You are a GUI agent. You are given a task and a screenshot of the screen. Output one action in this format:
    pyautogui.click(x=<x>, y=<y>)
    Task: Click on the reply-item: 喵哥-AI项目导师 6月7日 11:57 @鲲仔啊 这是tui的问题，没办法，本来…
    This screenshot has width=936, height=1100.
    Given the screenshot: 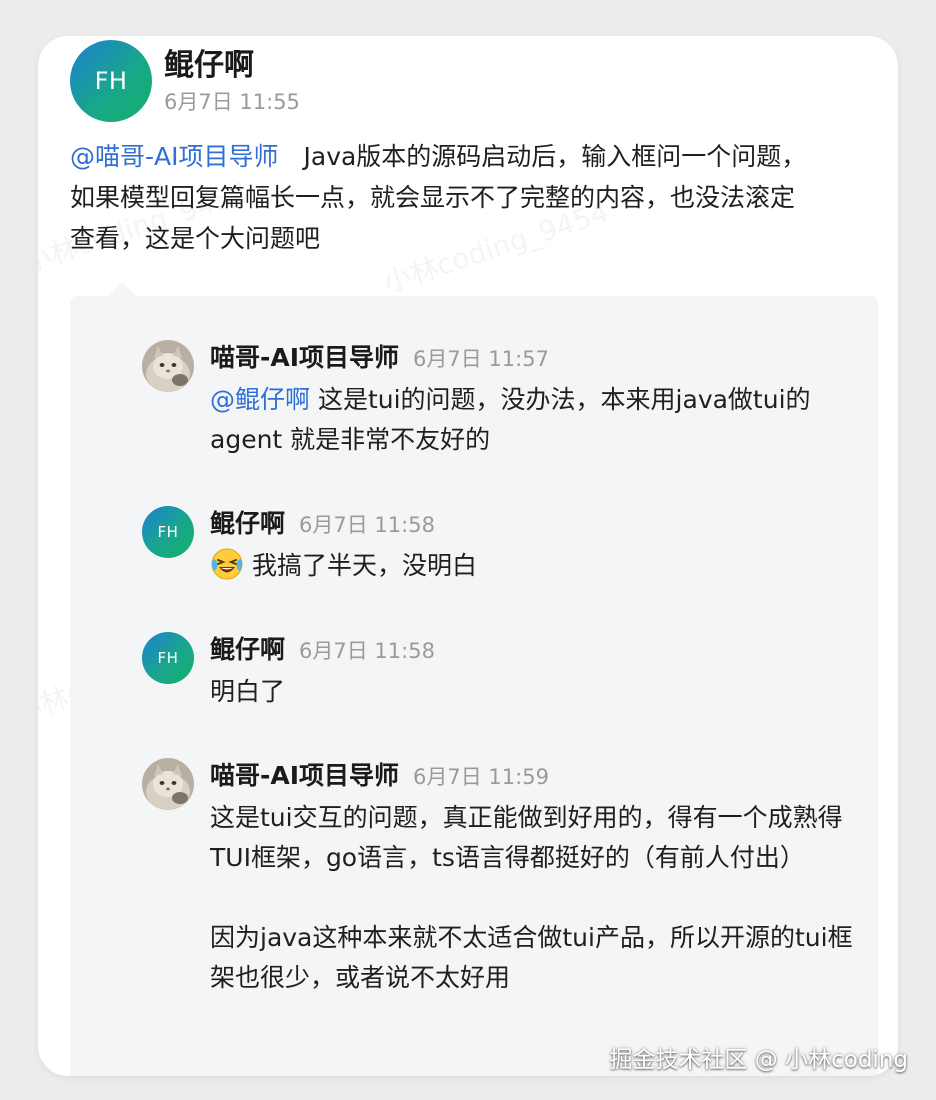 What is the action you would take?
    pyautogui.click(x=492, y=403)
    